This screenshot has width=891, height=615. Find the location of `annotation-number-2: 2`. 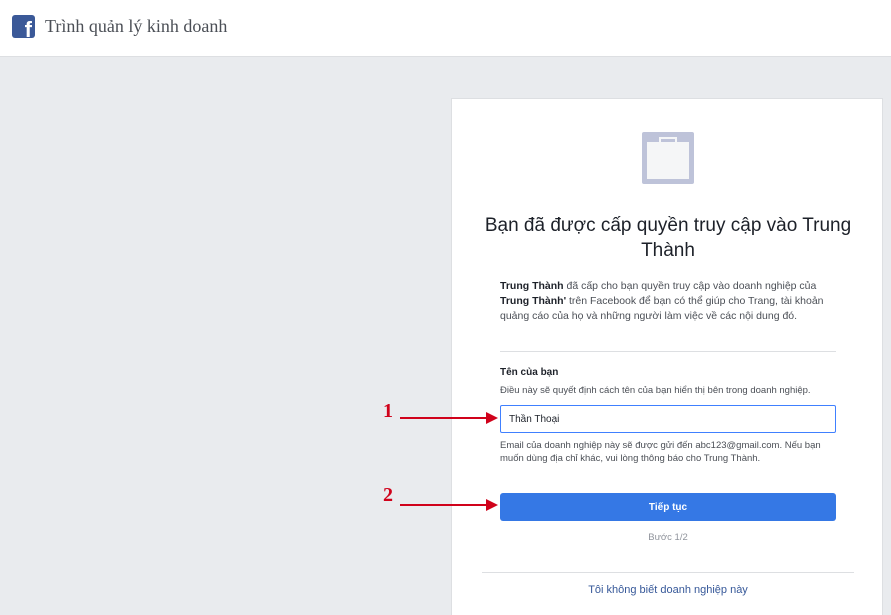

annotation-number-2: 2 is located at coordinates (388, 495).